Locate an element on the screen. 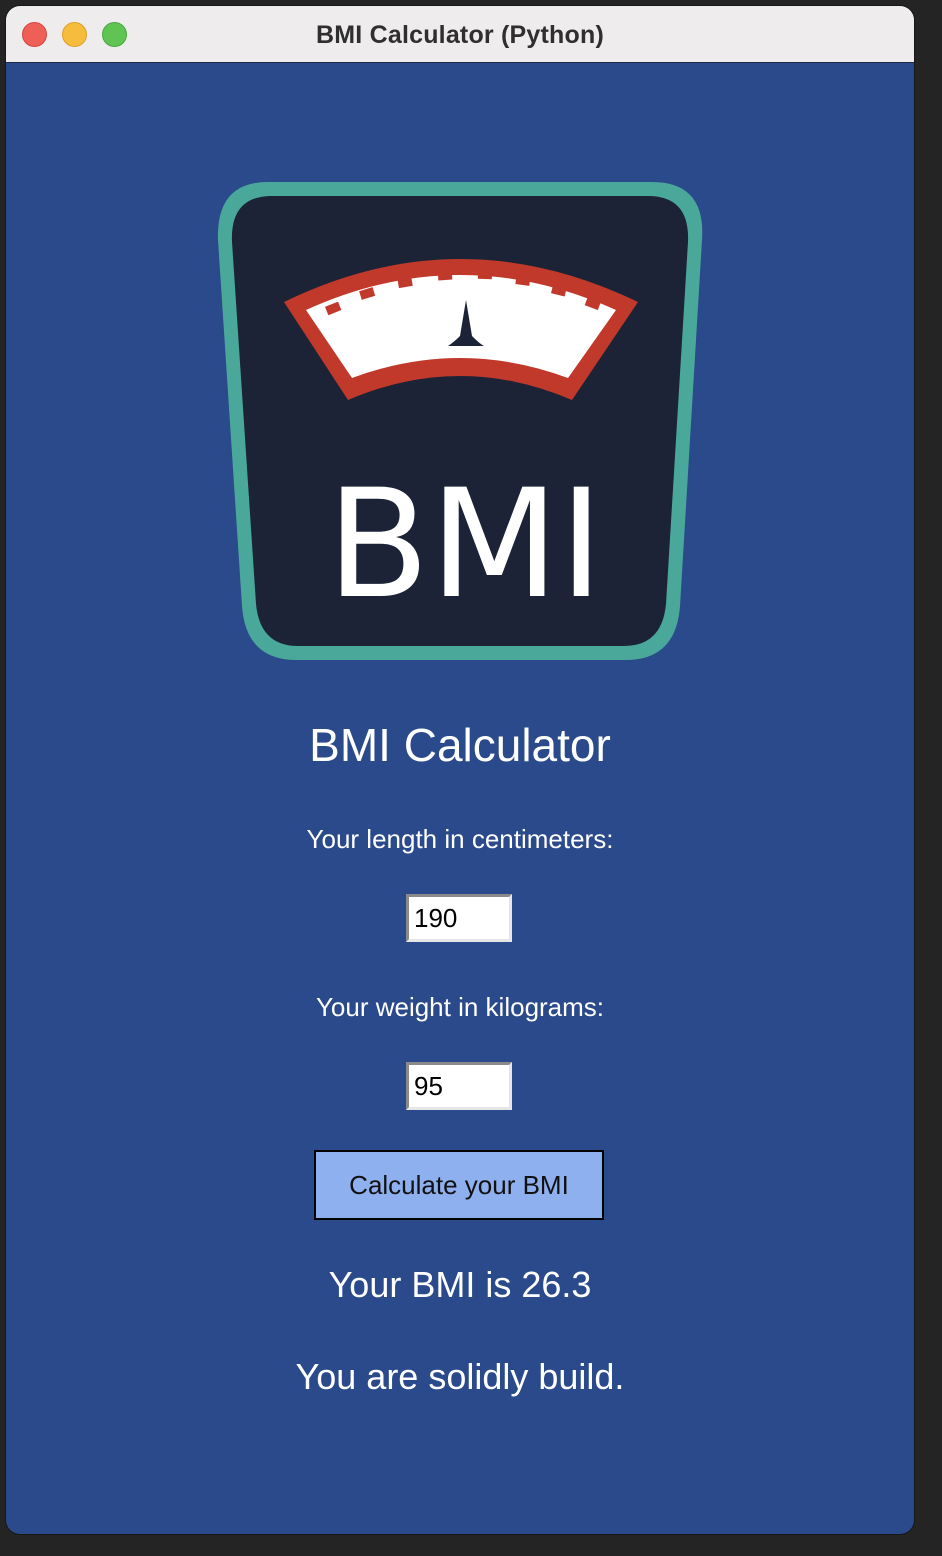 The image size is (942, 1556). length-label: Your length in centimeters: is located at coordinates (460, 839).